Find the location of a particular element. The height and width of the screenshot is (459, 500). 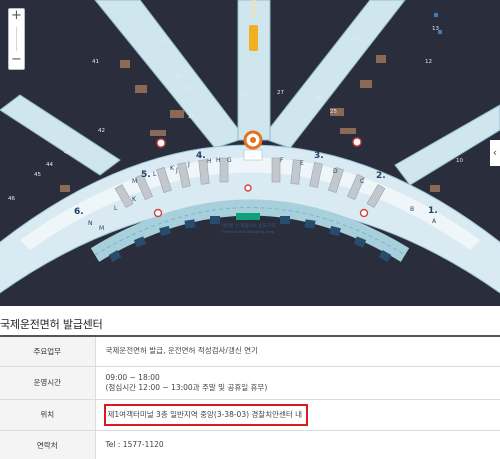

zoom-out-button: − is located at coordinates (16, 60).